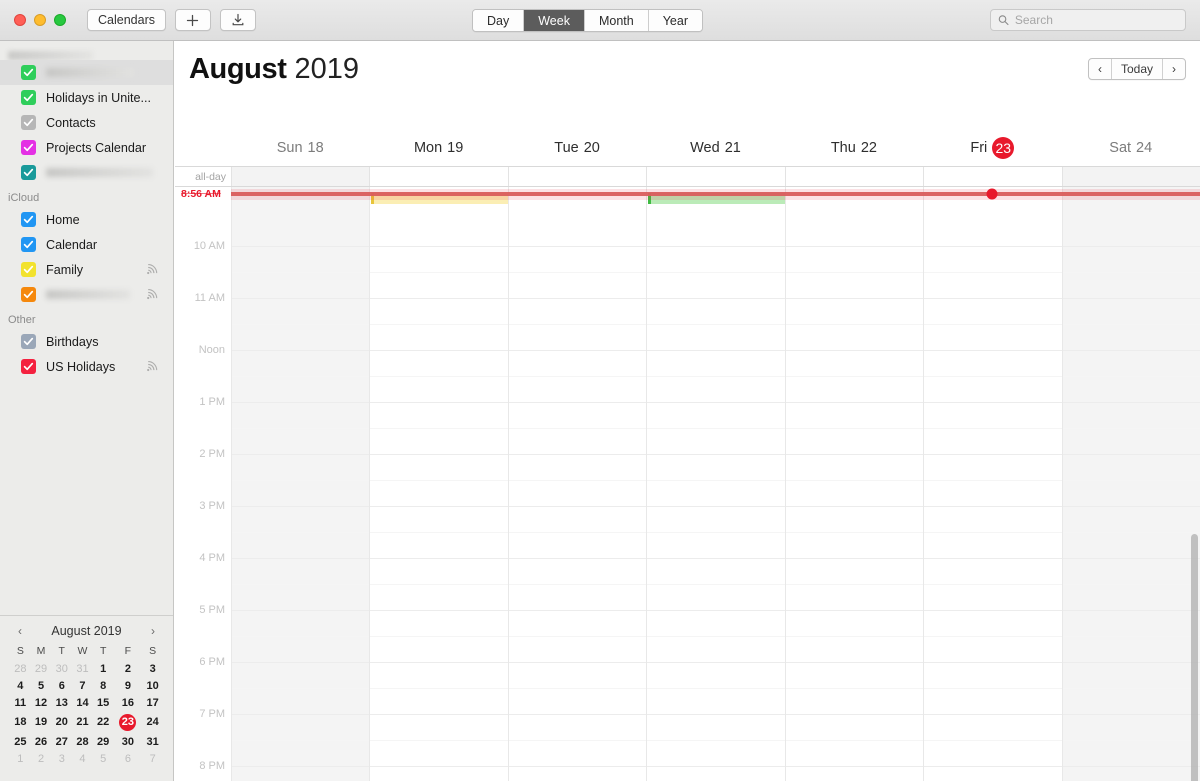 The width and height of the screenshot is (1200, 781). What do you see at coordinates (61, 722) in the screenshot?
I see `mini-calendar-day: 20` at bounding box center [61, 722].